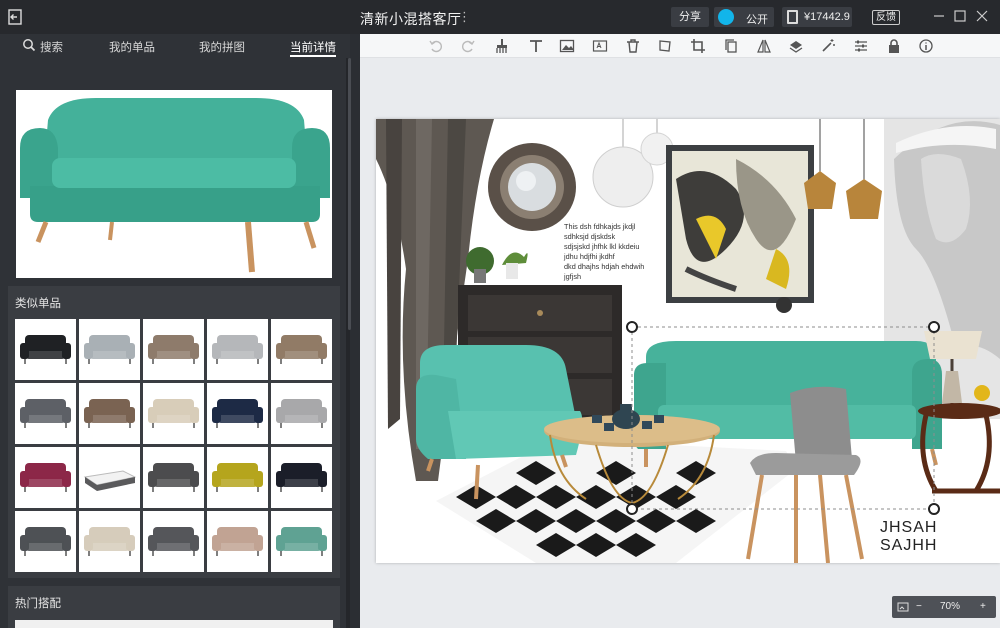 The width and height of the screenshot is (1000, 628). What do you see at coordinates (894, 46) in the screenshot?
I see `lock-icon` at bounding box center [894, 46].